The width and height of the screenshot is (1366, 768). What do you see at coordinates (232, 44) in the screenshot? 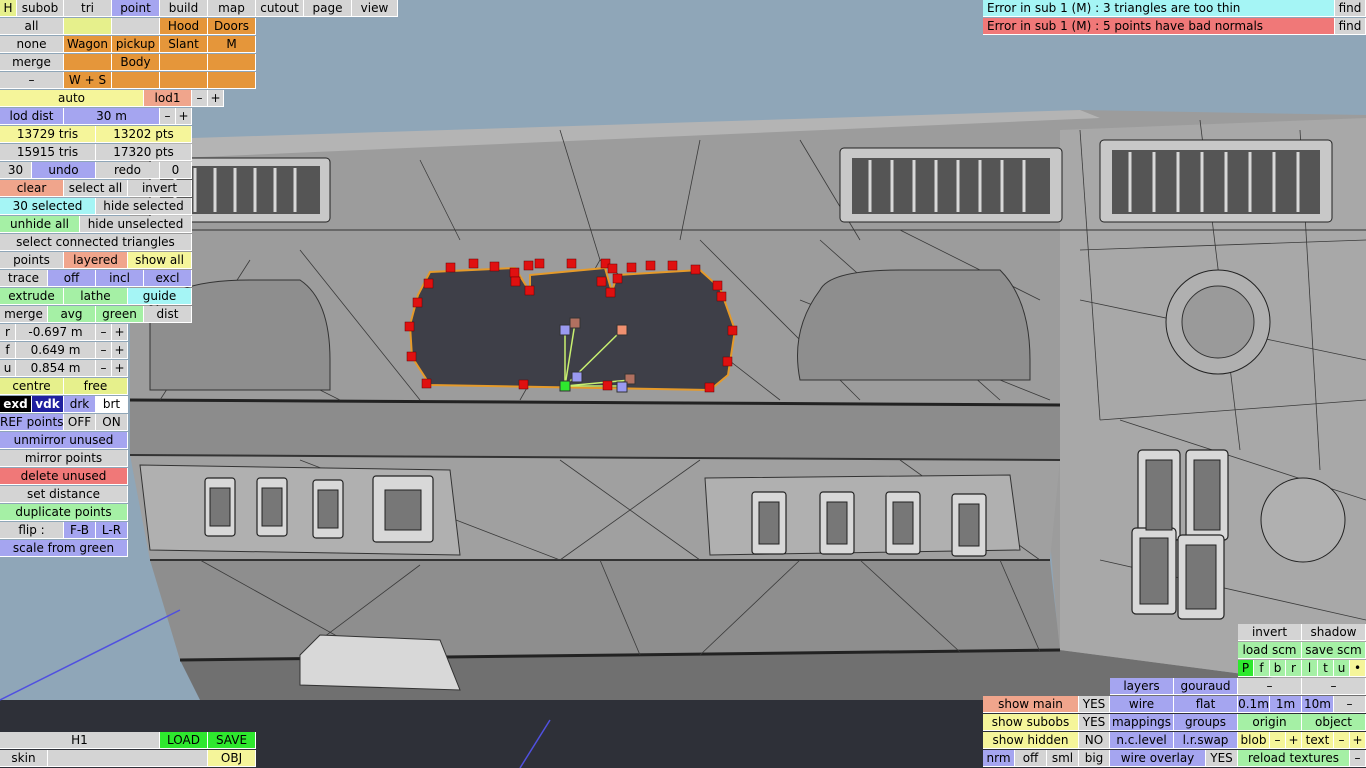
I see `subob-m: M` at bounding box center [232, 44].